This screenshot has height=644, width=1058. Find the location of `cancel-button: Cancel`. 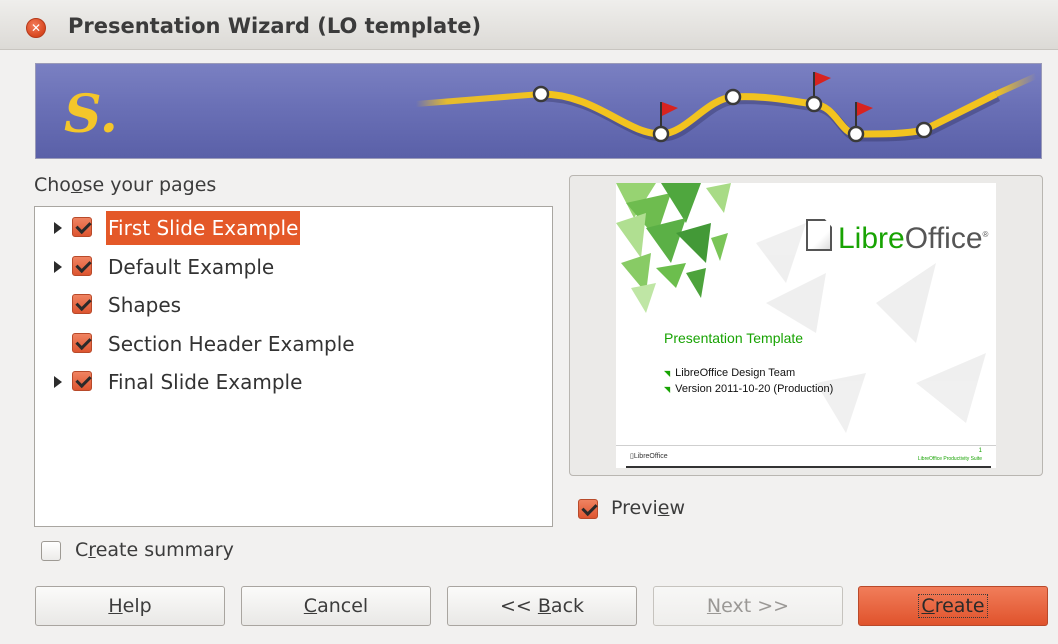

cancel-button: Cancel is located at coordinates (336, 606).